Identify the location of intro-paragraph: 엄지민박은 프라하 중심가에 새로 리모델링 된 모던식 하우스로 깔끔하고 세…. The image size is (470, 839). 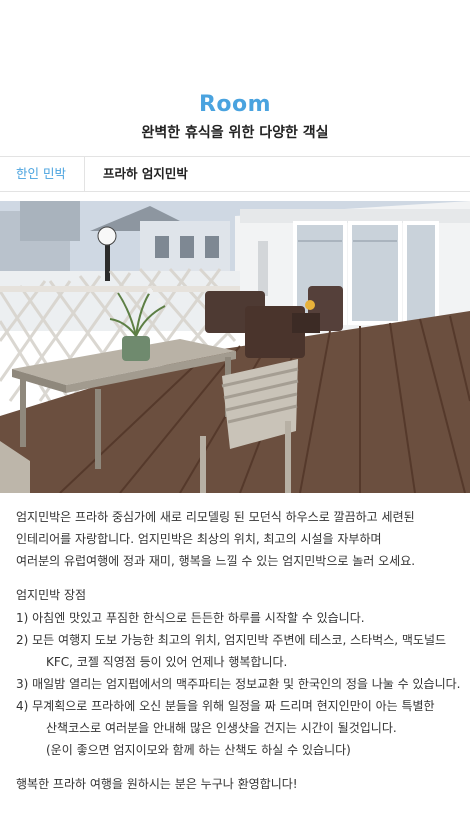
(238, 539).